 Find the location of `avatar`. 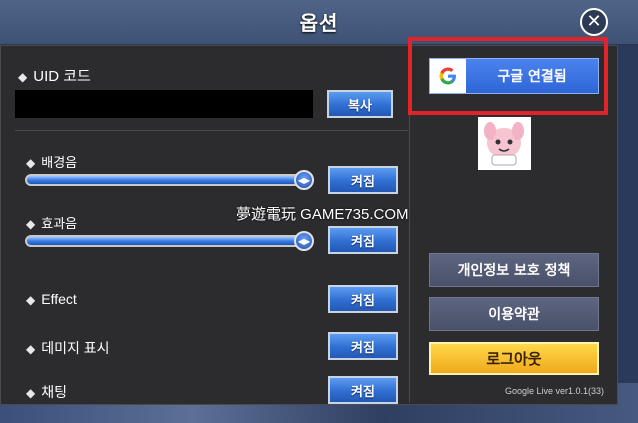

avatar is located at coordinates (504, 143).